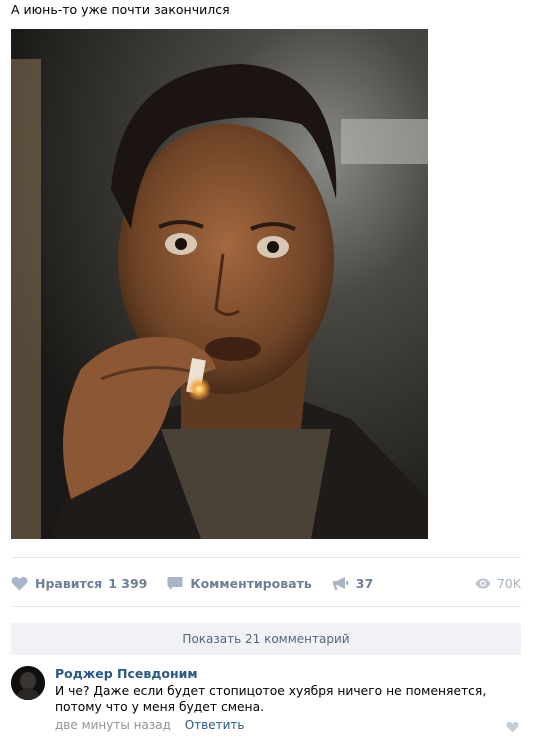 The image size is (536, 742). Describe the element at coordinates (28, 683) in the screenshot. I see `avatar` at that location.